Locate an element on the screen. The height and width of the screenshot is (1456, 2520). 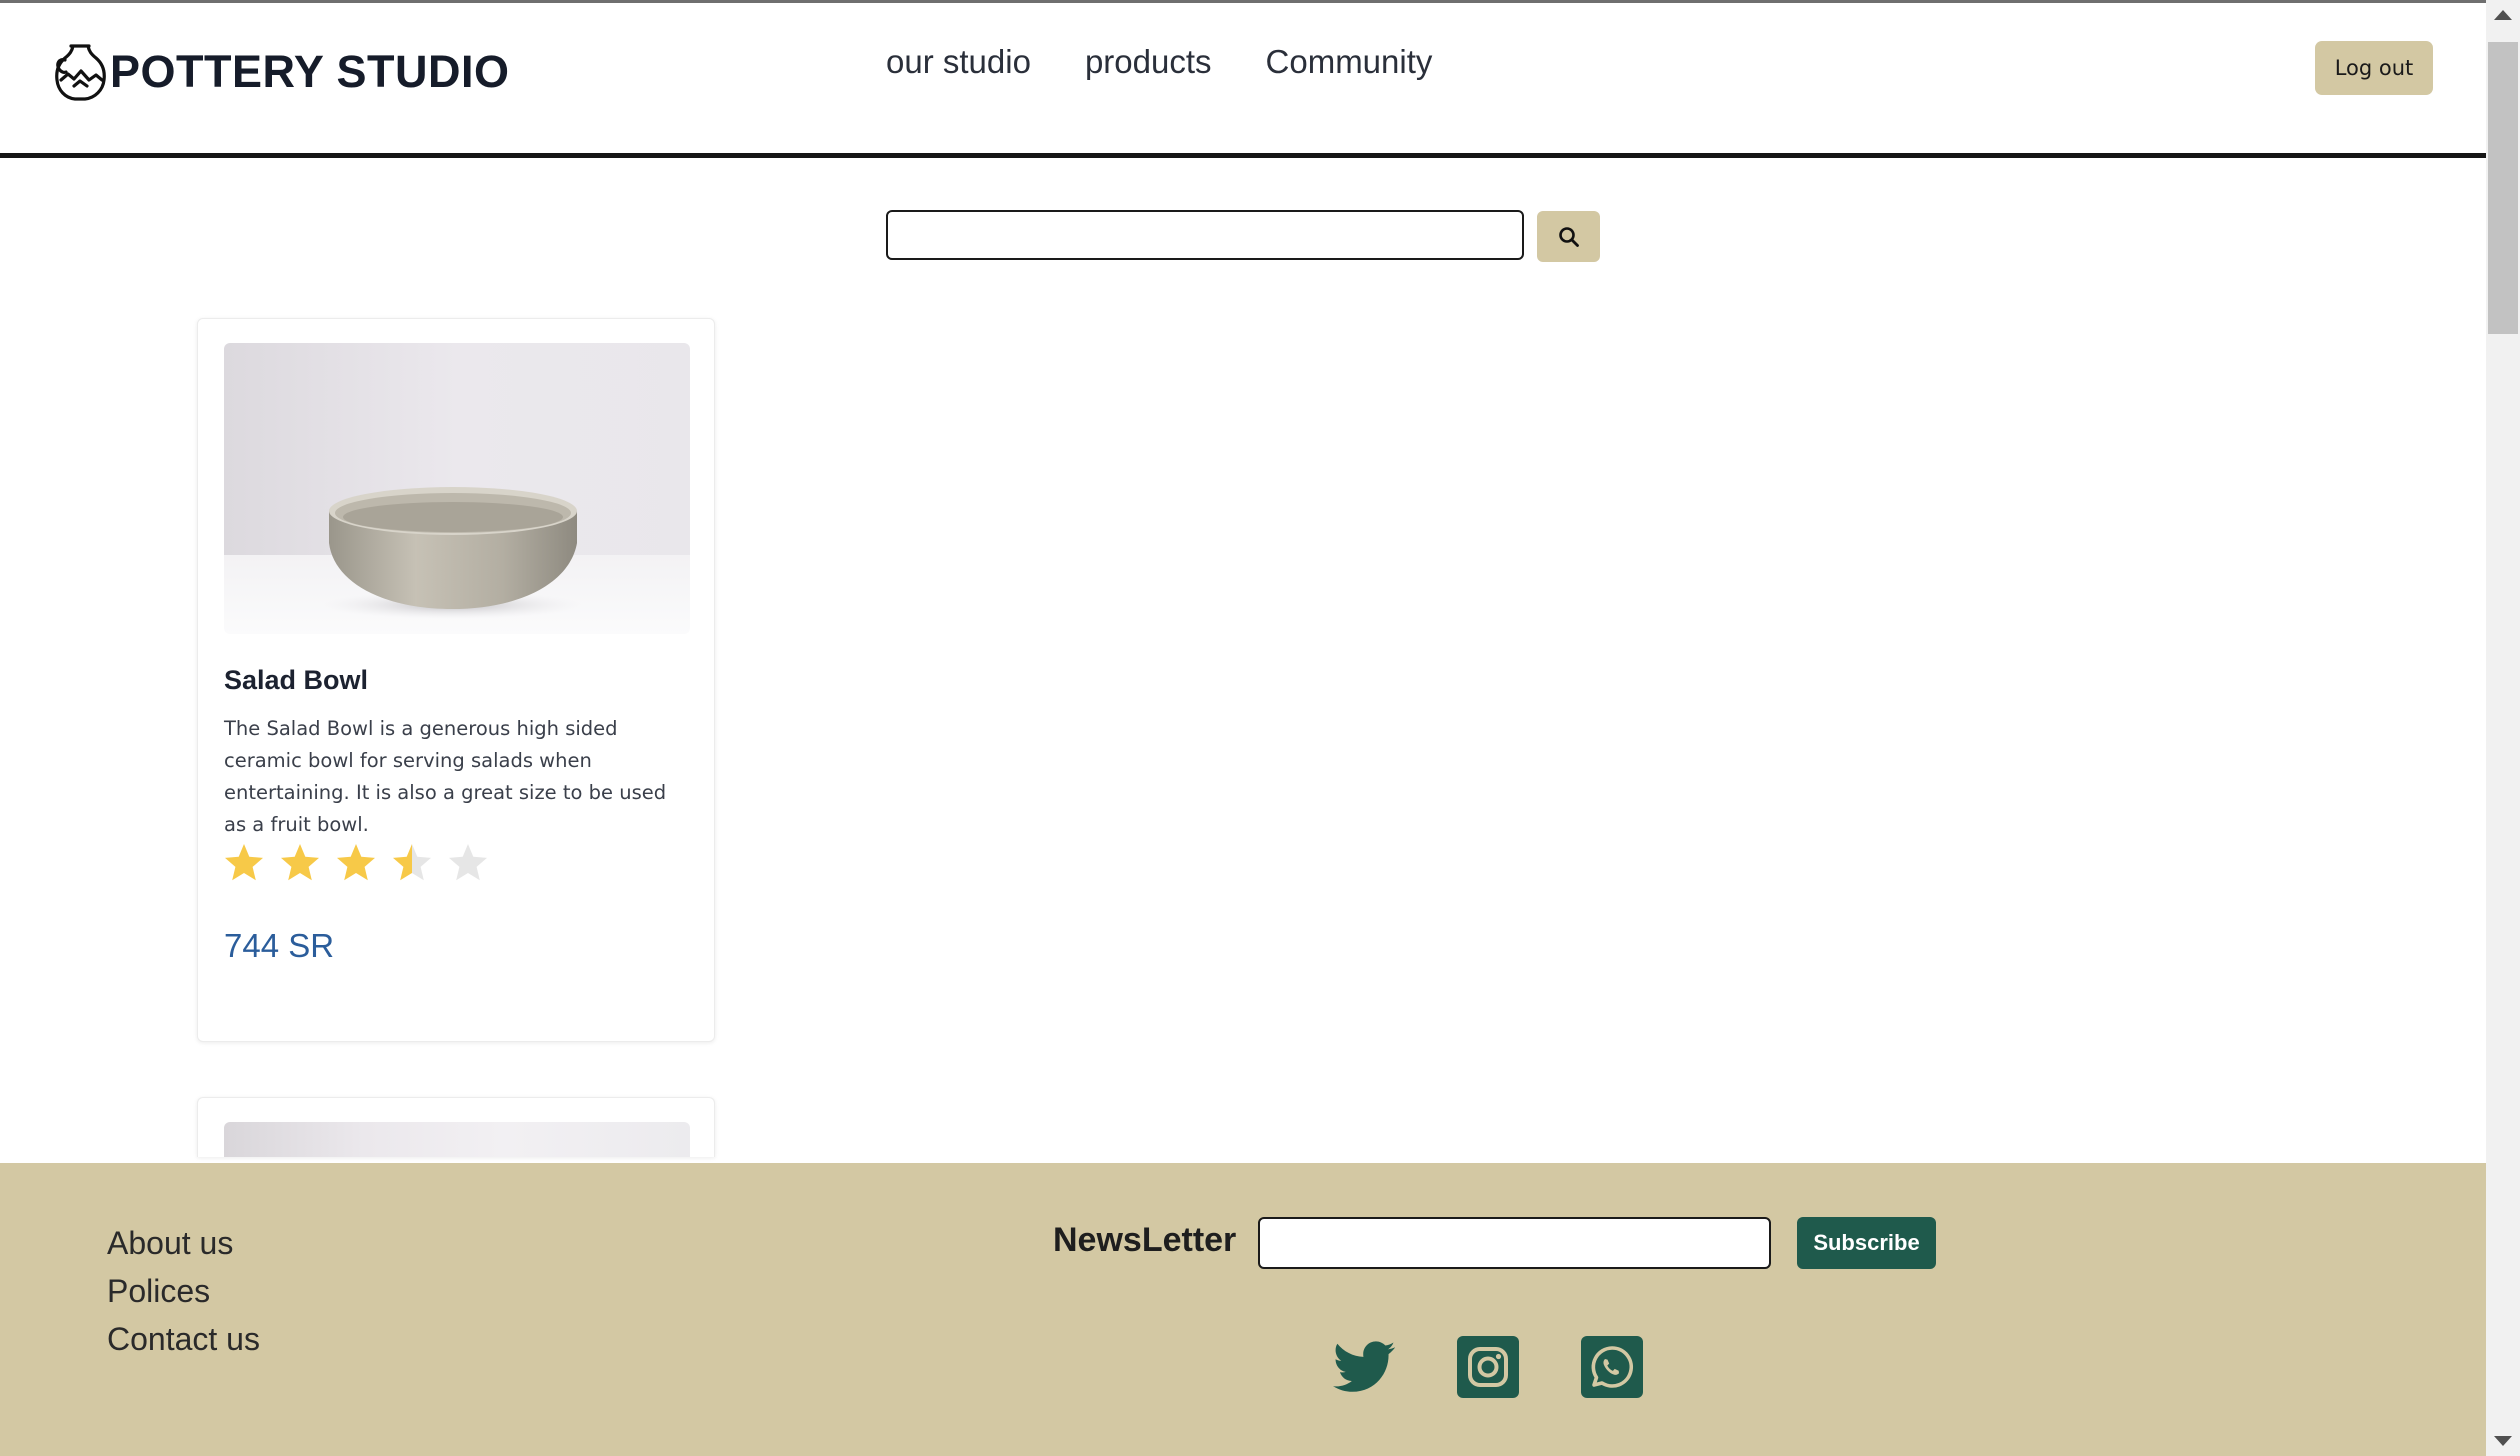
search-icon is located at coordinates (1568, 236).